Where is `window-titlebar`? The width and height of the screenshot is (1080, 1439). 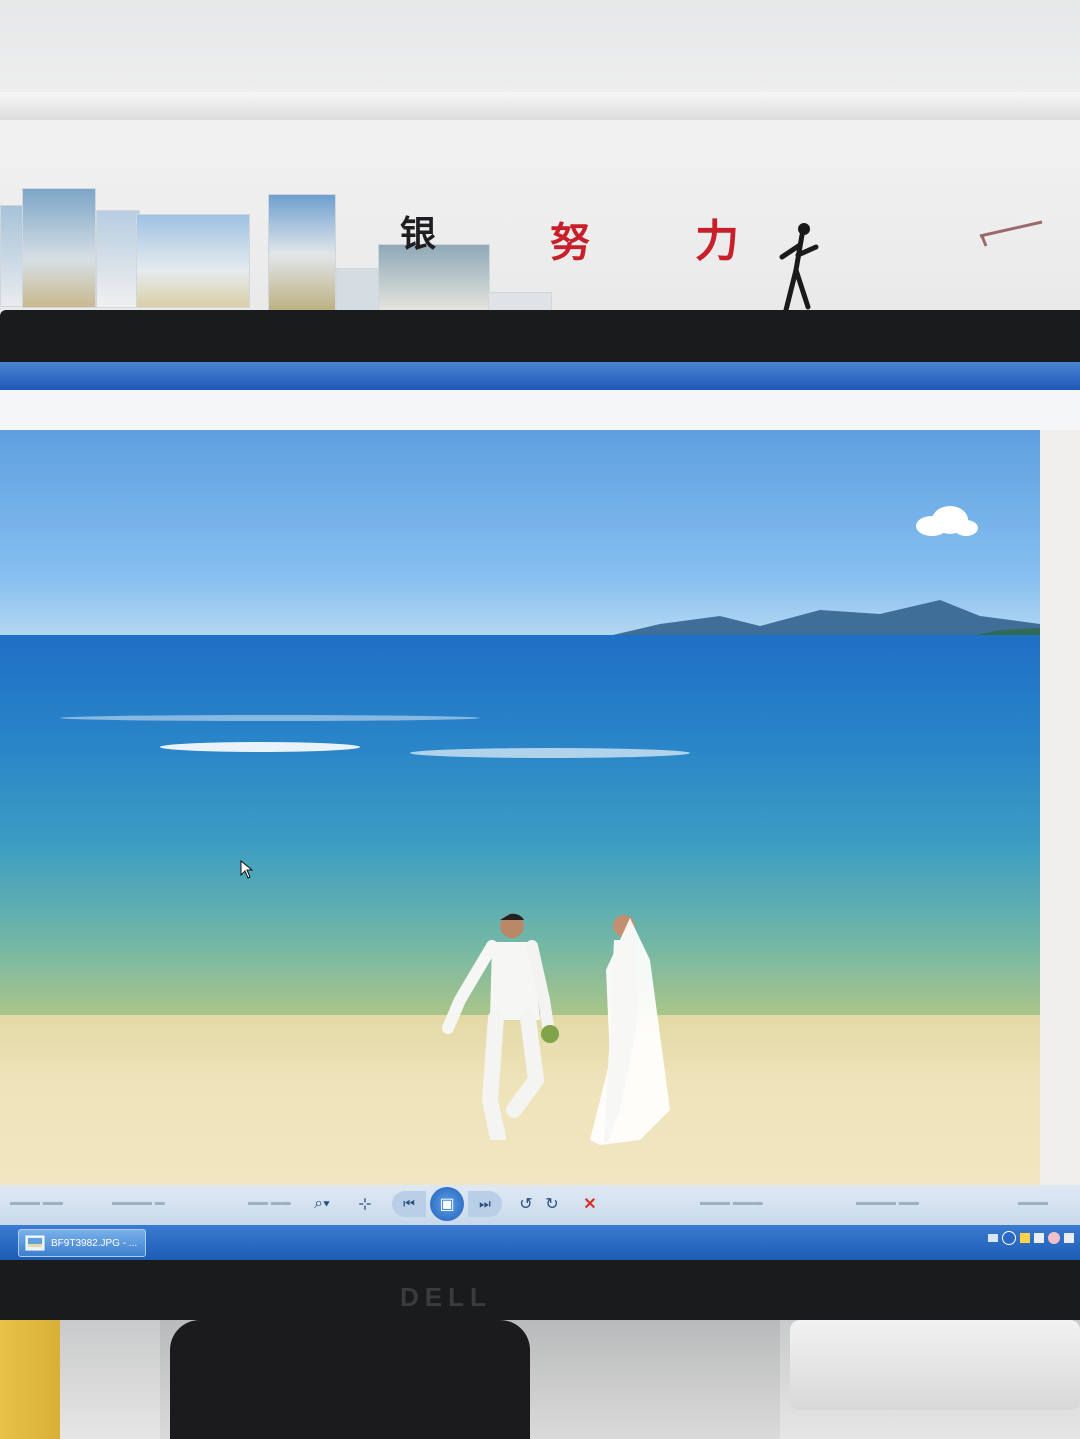
window-titlebar is located at coordinates (540, 376).